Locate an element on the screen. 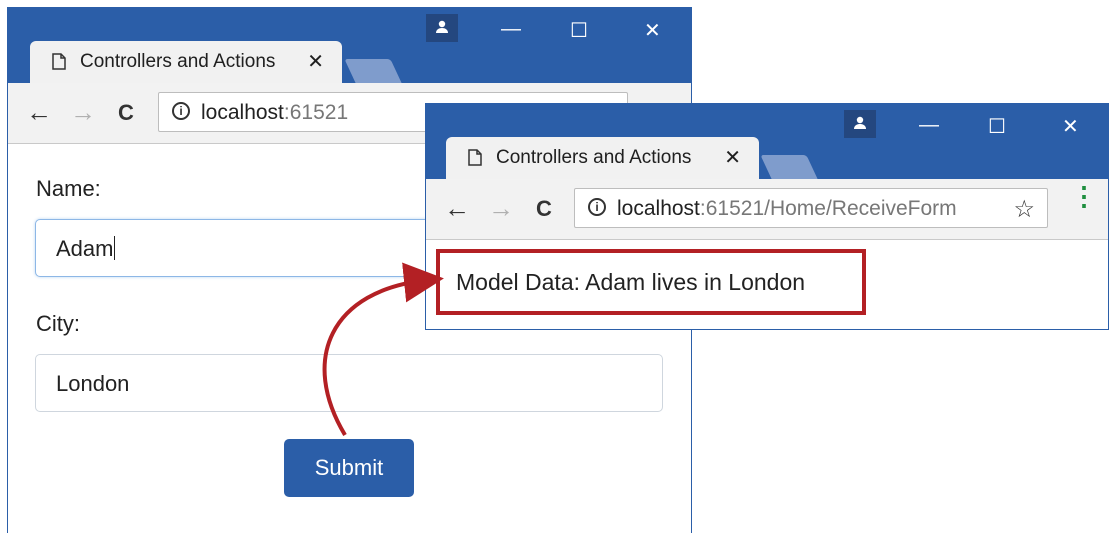  flow-arrow is located at coordinates (383, 349).